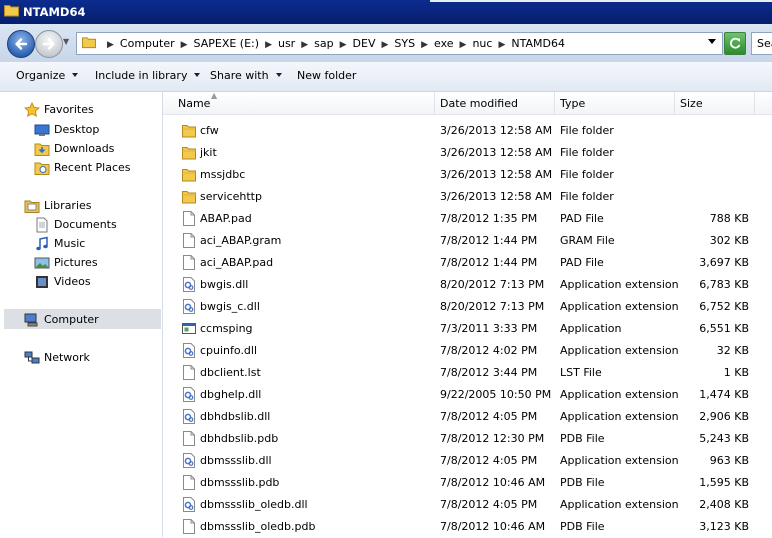  What do you see at coordinates (735, 43) in the screenshot?
I see `refresh-button` at bounding box center [735, 43].